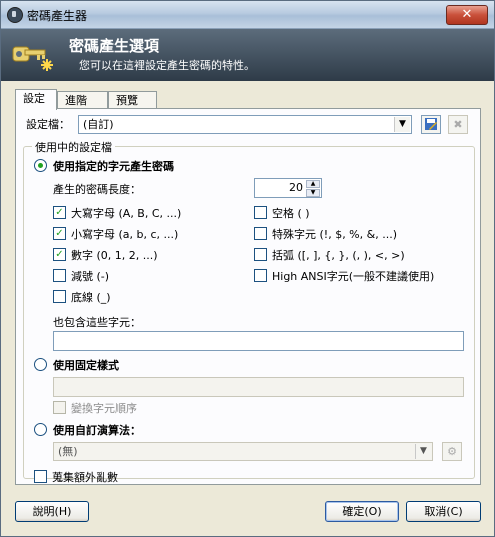 This screenshot has width=495, height=537. I want to click on pattern-mode-label: 使用固定樣式, so click(86, 365).